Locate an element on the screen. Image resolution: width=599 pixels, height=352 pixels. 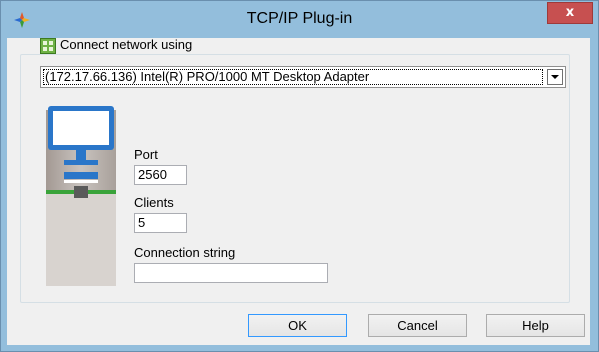
clients-label: Clients is located at coordinates (154, 202).